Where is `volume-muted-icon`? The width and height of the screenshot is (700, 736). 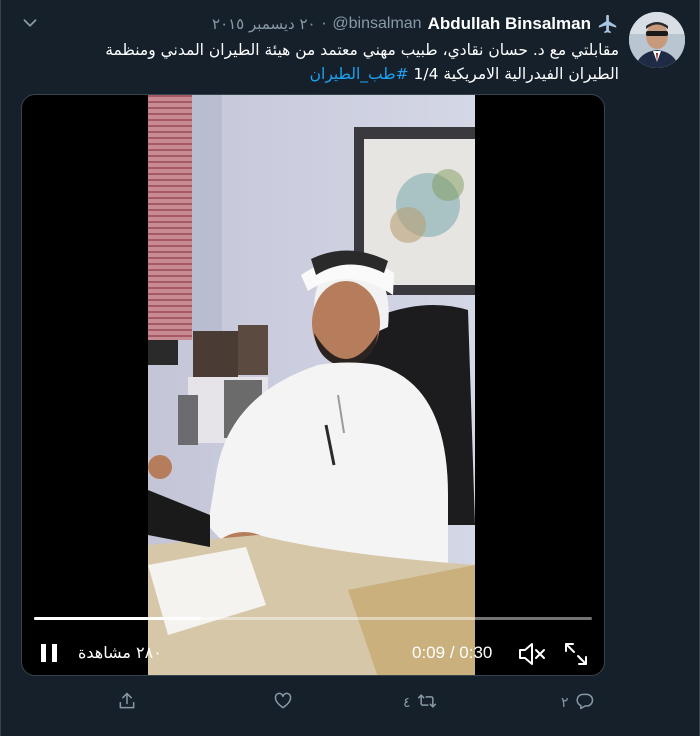 volume-muted-icon is located at coordinates (532, 654).